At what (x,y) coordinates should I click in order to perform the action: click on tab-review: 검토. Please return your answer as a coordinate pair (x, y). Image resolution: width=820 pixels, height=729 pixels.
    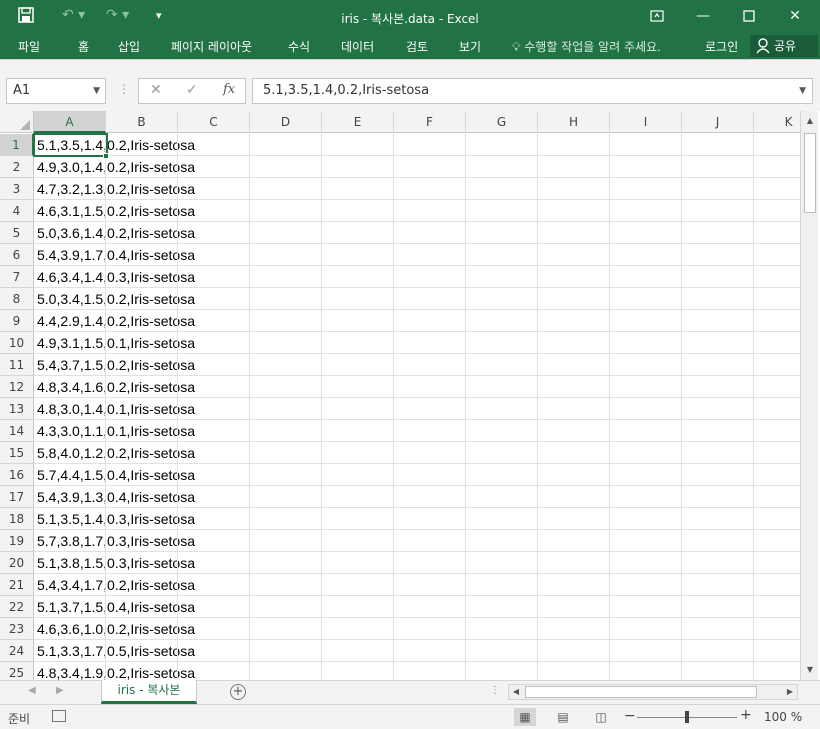
    Looking at the image, I should click on (417, 46).